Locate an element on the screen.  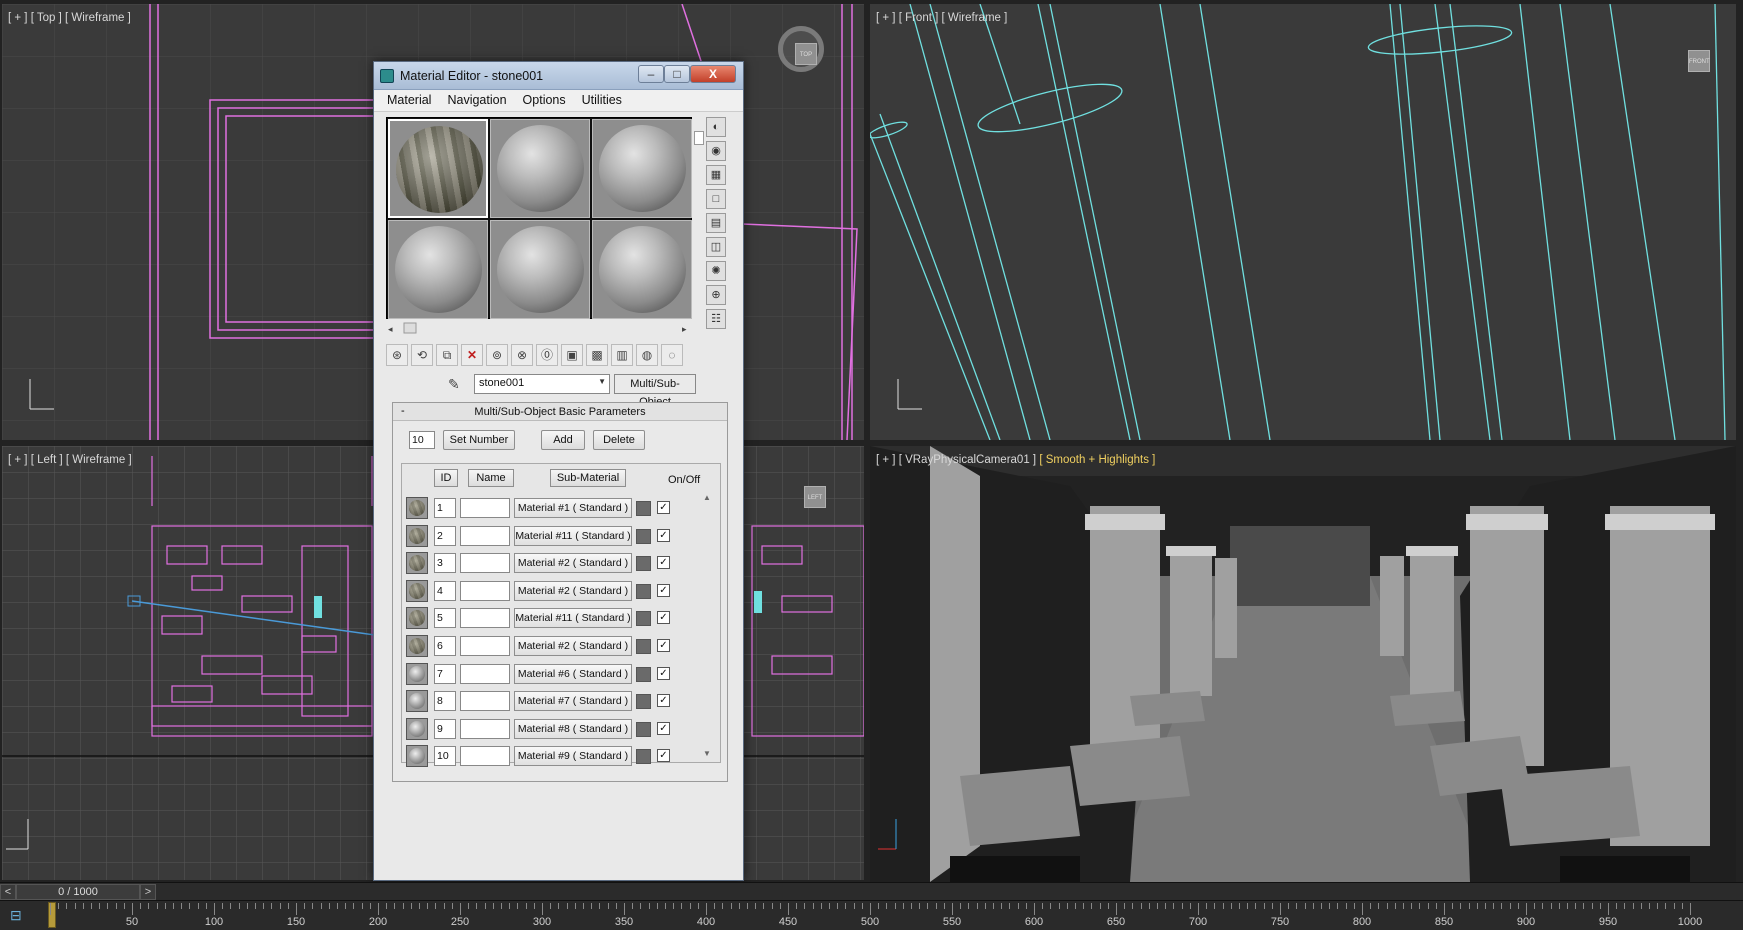
menu-utilities: Utilities is located at coordinates (602, 100).